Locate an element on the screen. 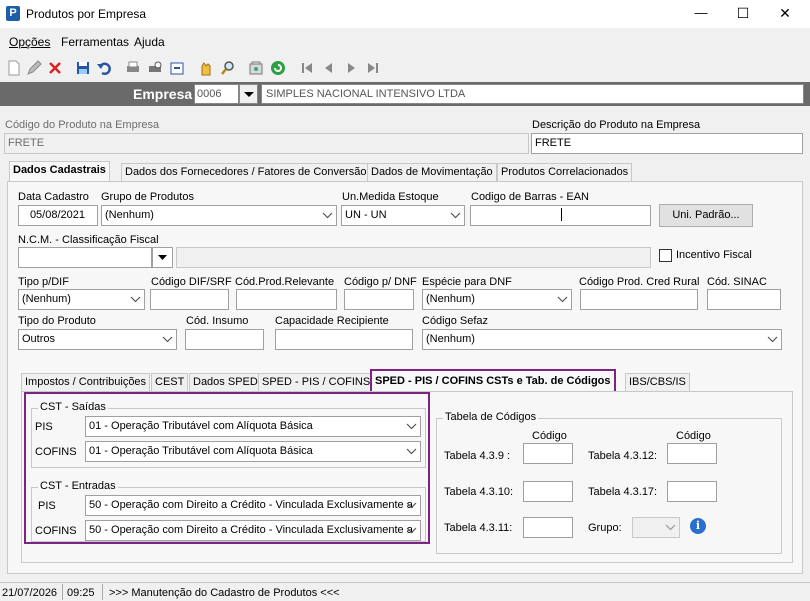 The image size is (810, 601). tab-dados-sped: Dados SPED is located at coordinates (225, 382).